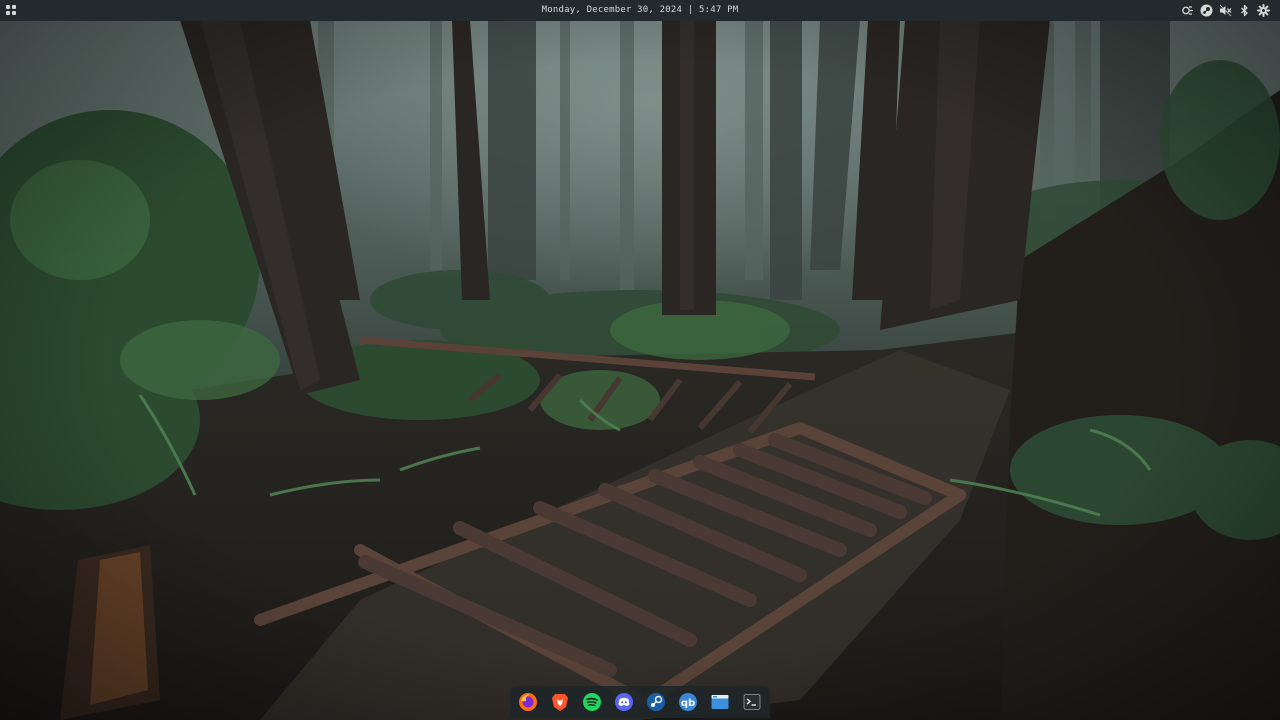 This screenshot has width=1280, height=720. What do you see at coordinates (1206, 11) in the screenshot?
I see `steam-tray-icon` at bounding box center [1206, 11].